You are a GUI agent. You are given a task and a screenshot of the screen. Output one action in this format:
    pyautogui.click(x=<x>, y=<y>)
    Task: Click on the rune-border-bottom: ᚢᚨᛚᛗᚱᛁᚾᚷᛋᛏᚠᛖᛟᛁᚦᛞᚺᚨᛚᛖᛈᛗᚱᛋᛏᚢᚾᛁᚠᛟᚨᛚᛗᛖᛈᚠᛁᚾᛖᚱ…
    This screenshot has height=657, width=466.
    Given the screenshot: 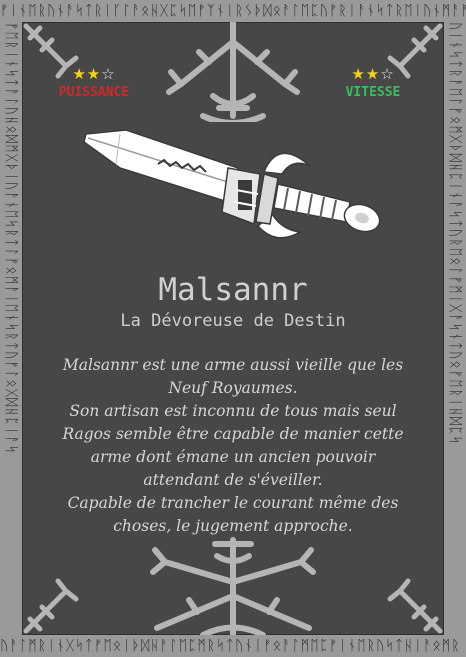 What is the action you would take?
    pyautogui.click(x=230, y=646)
    